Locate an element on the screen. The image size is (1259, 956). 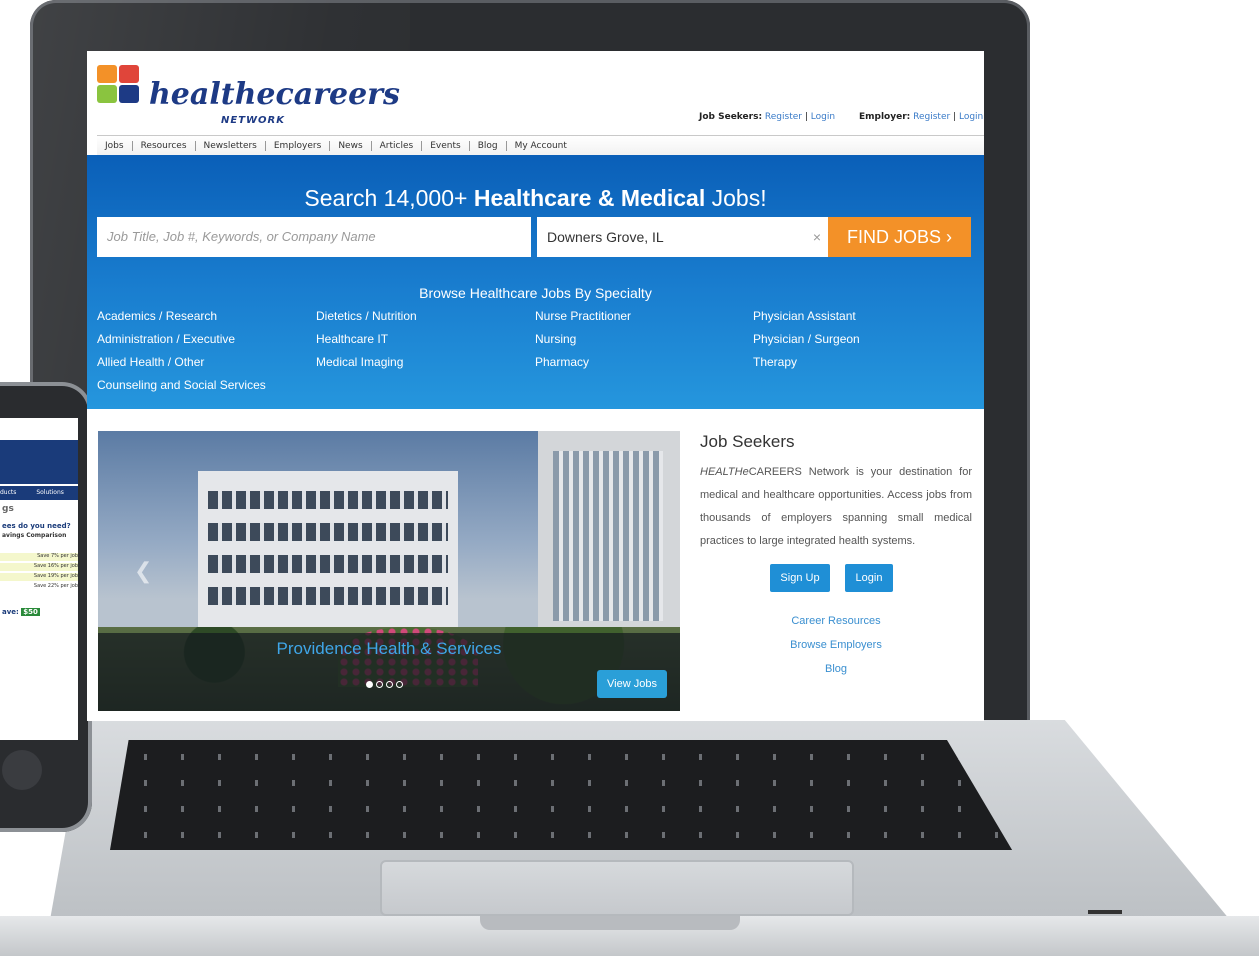
slider-caption: Providence Health & Services is located at coordinates (389, 649).